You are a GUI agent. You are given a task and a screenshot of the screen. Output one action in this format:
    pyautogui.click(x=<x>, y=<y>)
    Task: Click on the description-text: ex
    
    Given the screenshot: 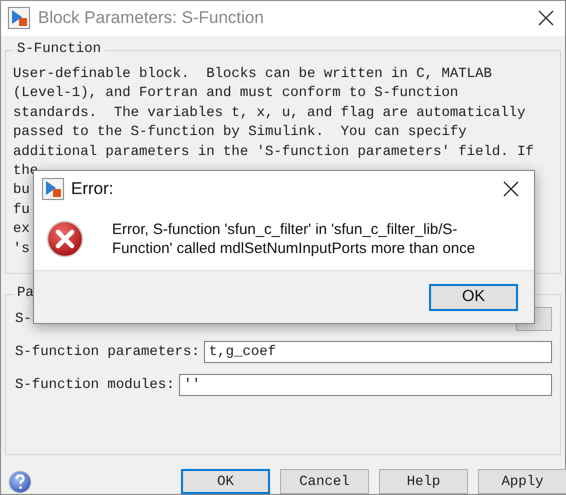 What is the action you would take?
    pyautogui.click(x=21, y=230)
    